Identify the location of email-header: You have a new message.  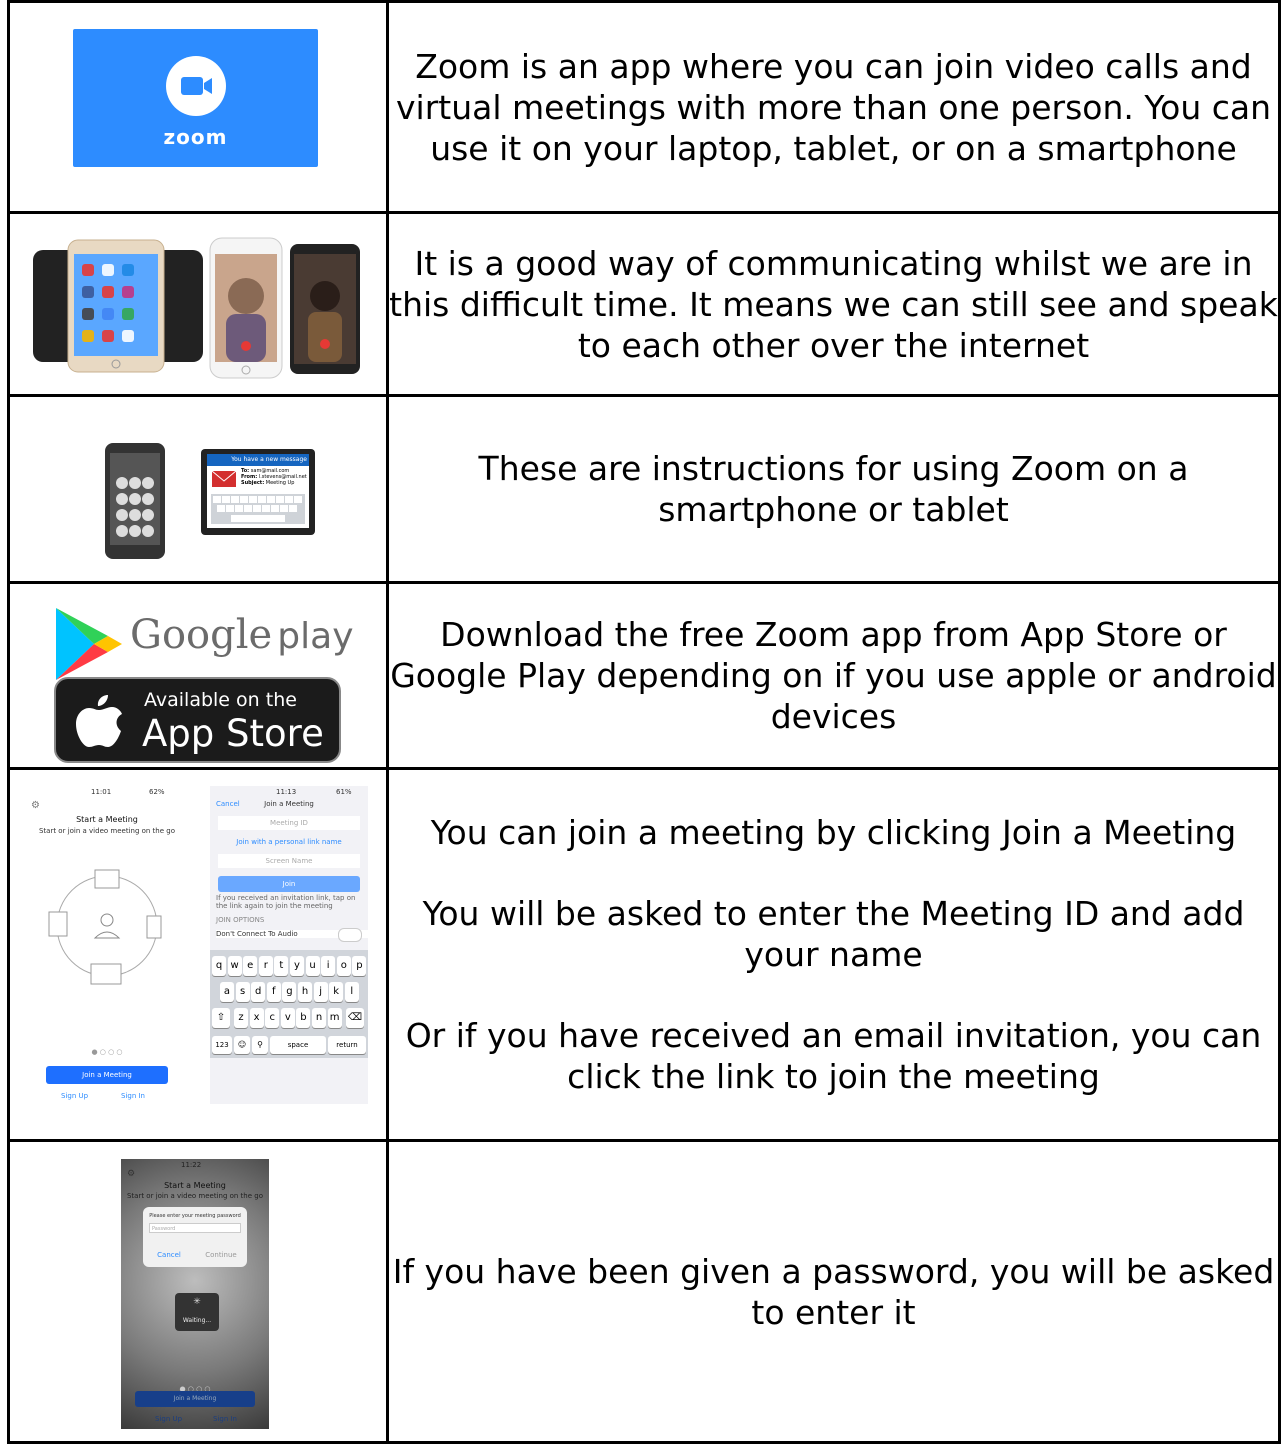
(258, 459).